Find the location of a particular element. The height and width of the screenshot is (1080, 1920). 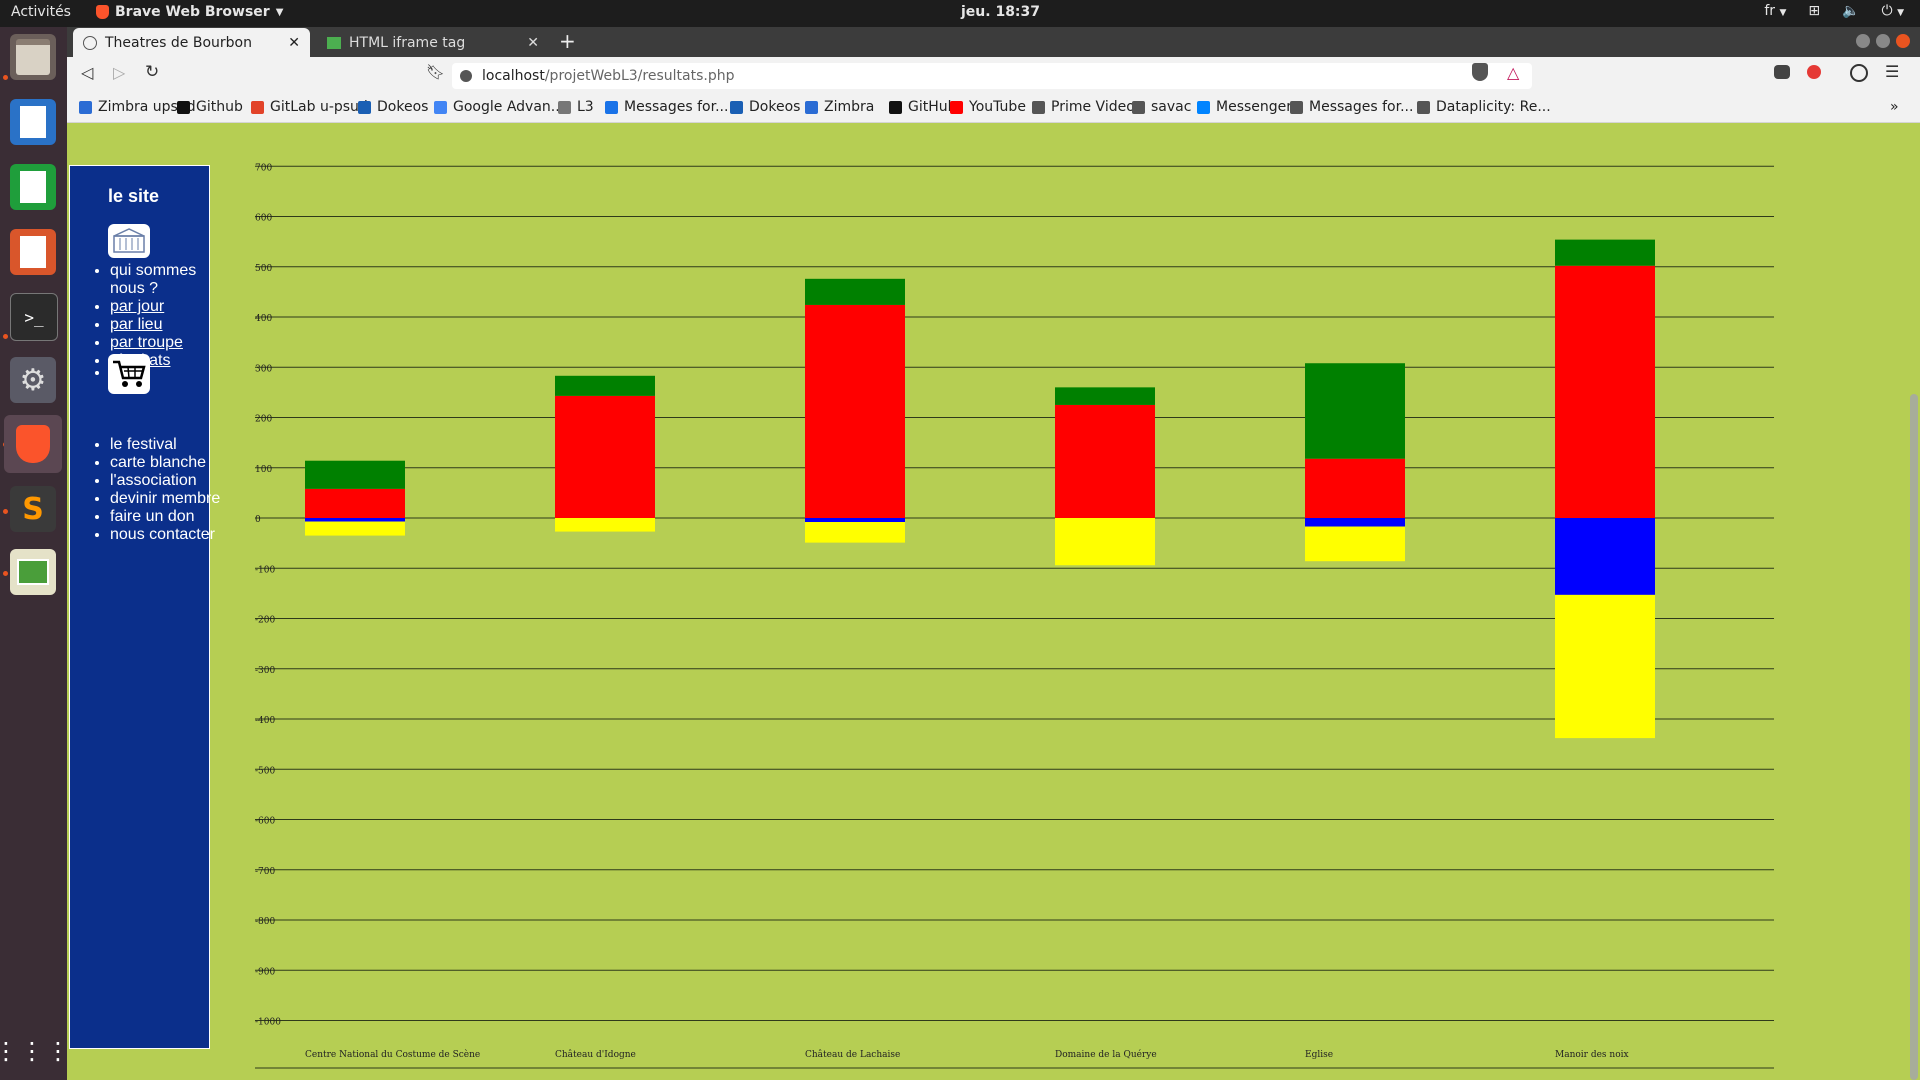

nav-item: l'association is located at coordinates (179, 481).